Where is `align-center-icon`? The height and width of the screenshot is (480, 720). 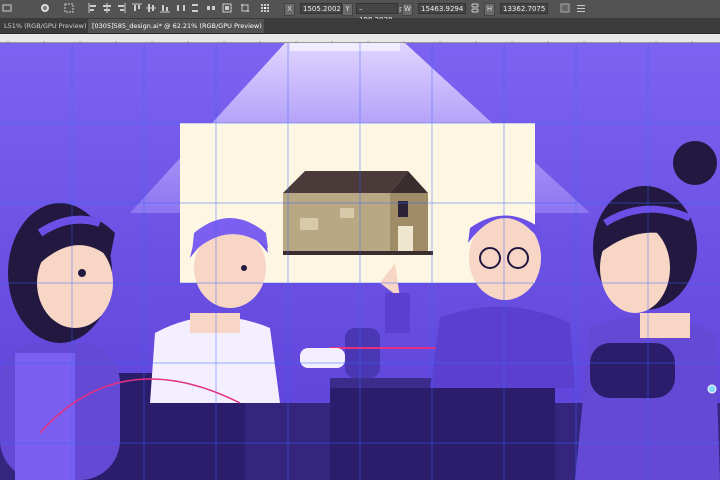 align-center-icon is located at coordinates (107, 8).